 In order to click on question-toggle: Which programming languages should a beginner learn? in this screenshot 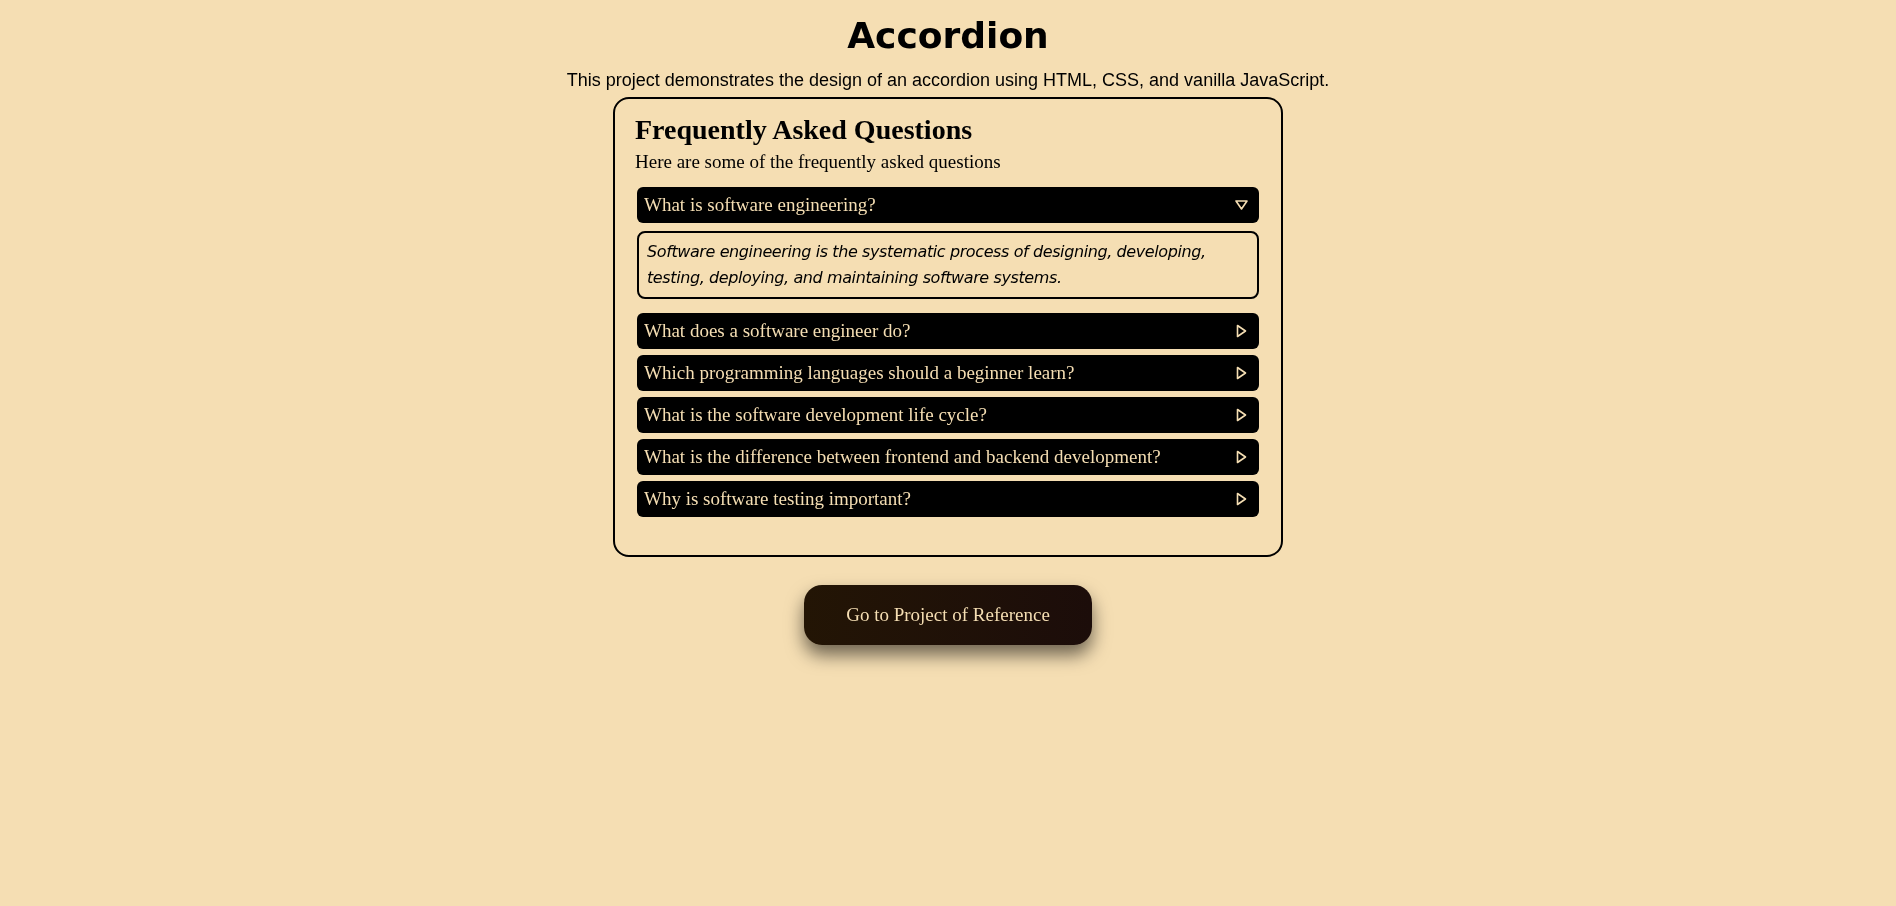, I will do `click(948, 373)`.